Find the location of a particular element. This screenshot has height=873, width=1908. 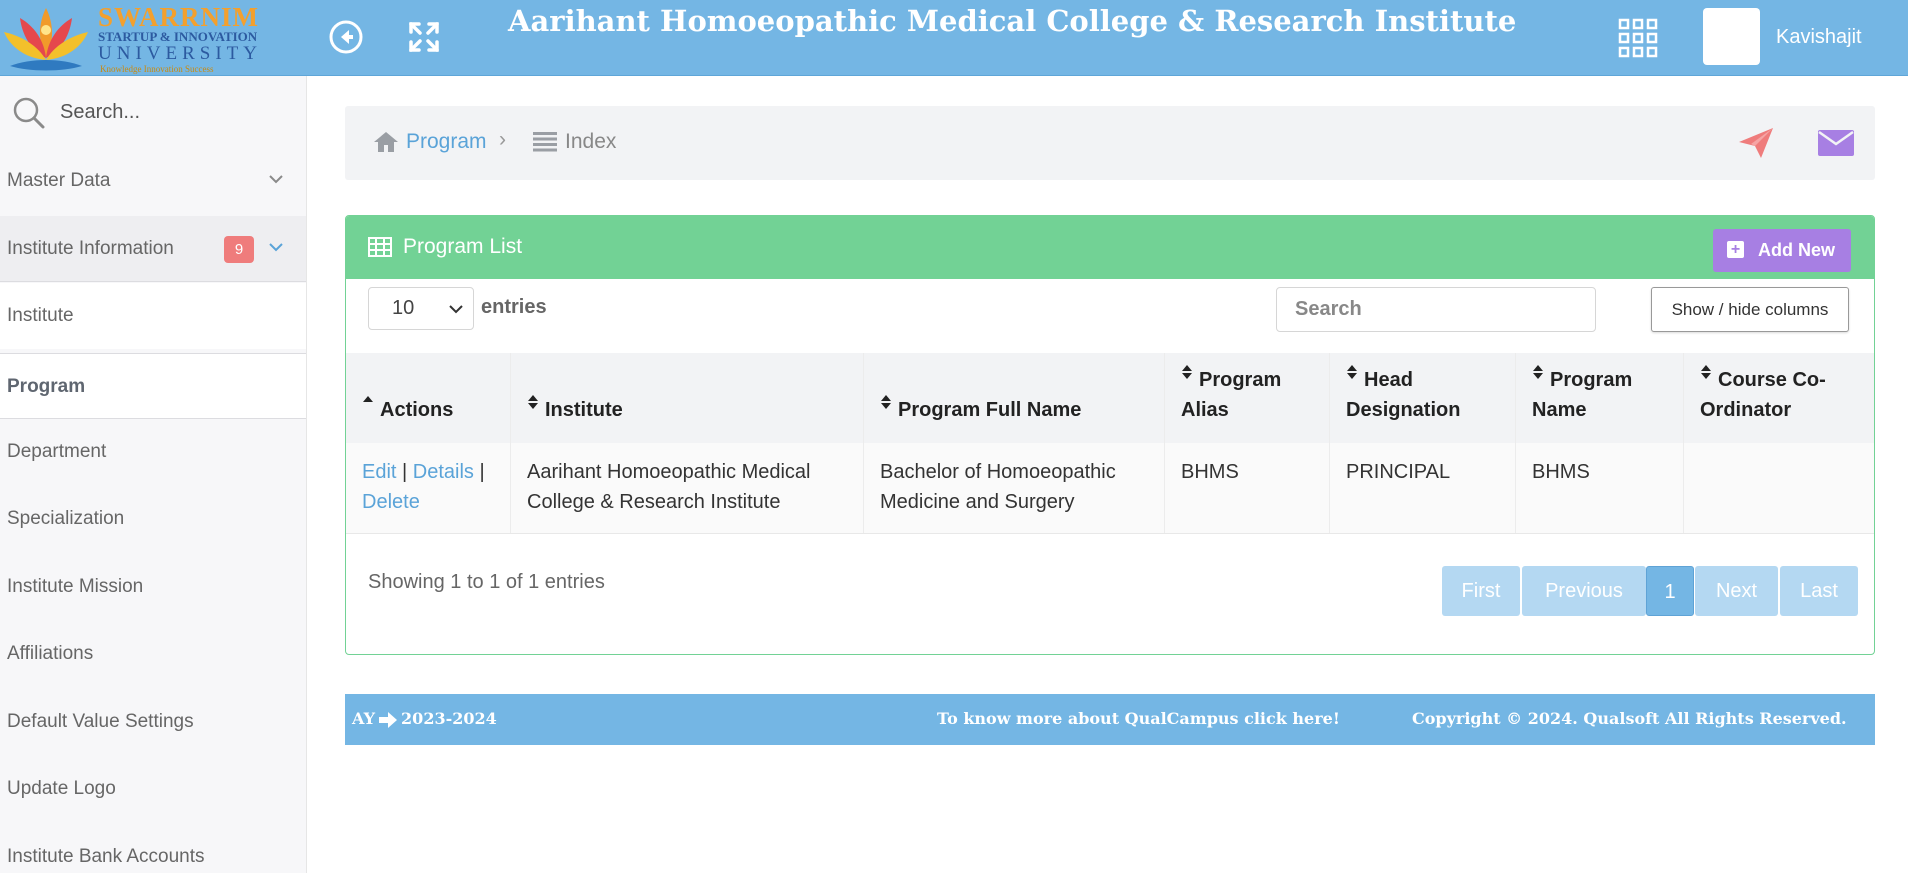

sidebar-search is located at coordinates (153, 112).